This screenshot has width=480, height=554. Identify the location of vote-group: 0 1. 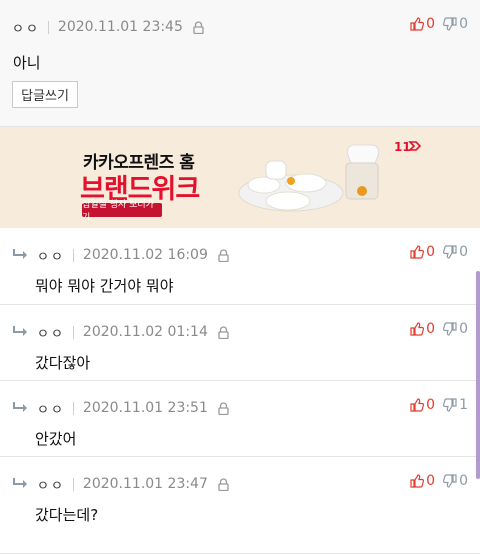
(435, 405).